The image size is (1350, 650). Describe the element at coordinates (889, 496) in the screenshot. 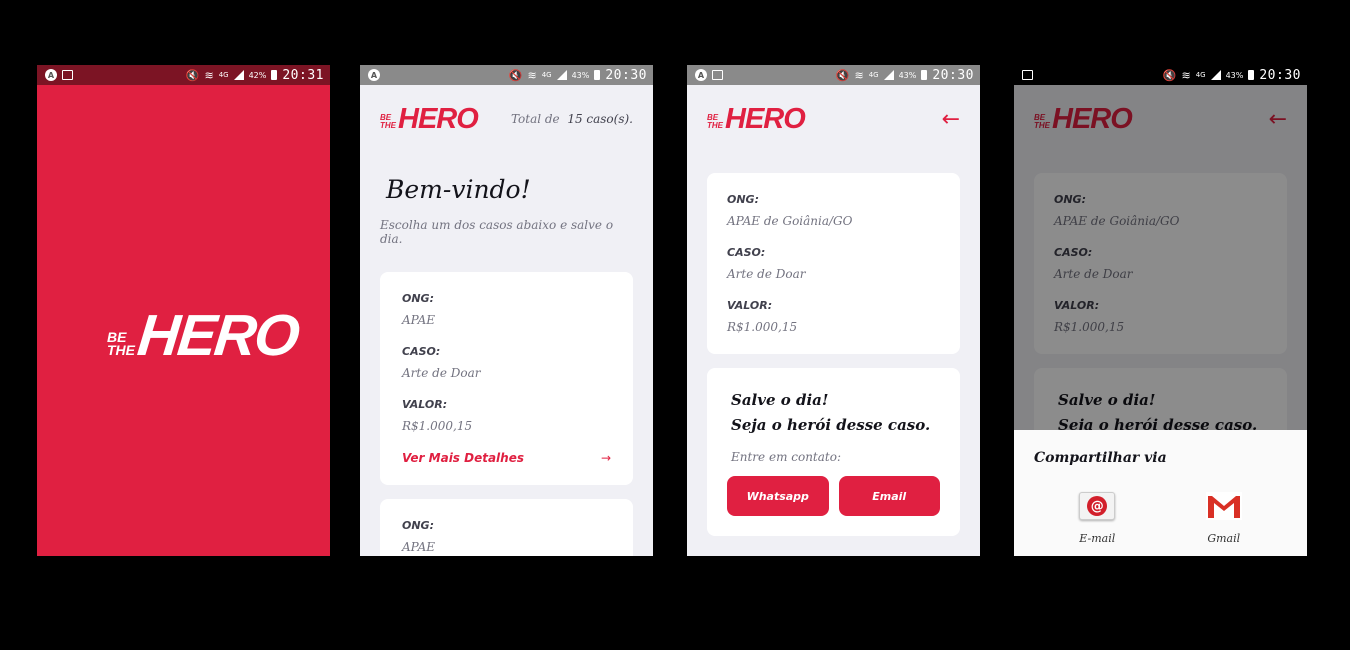

I see `email-button: Email` at that location.